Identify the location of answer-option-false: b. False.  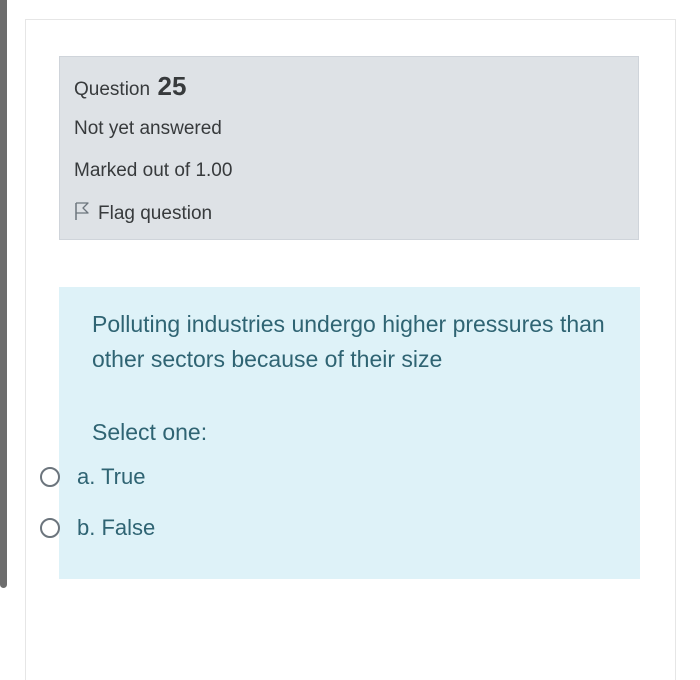
(97, 528).